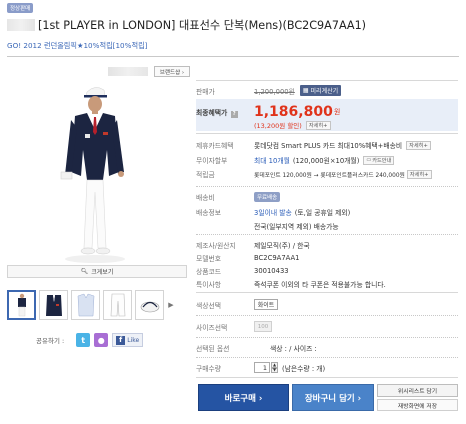 Image resolution: width=466 pixels, height=424 pixels. I want to click on size-select-label: 사이즈선택, so click(212, 327).